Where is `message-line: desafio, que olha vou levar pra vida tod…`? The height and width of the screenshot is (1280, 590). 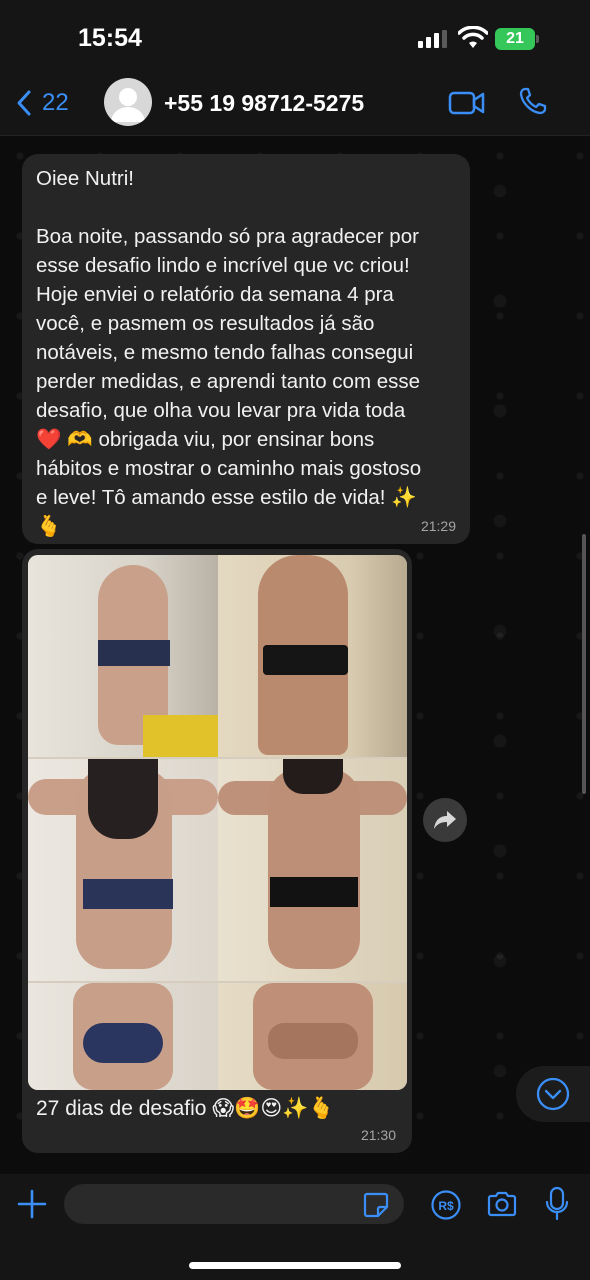
message-line: desafio, que olha vou levar pra vida tod… is located at coordinates (221, 410).